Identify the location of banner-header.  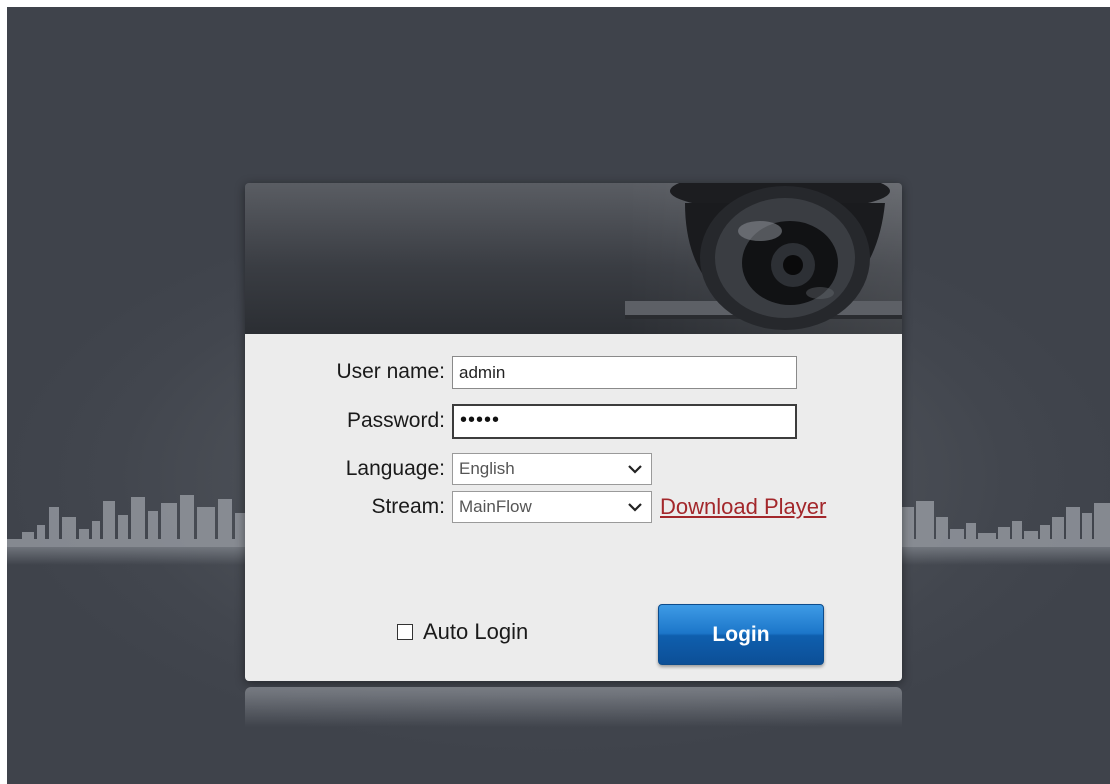
(573, 258).